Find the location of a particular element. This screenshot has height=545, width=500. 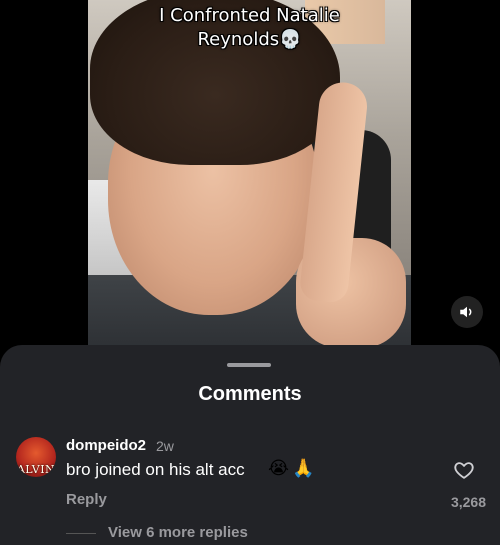

heart-outline-icon is located at coordinates (464, 470).